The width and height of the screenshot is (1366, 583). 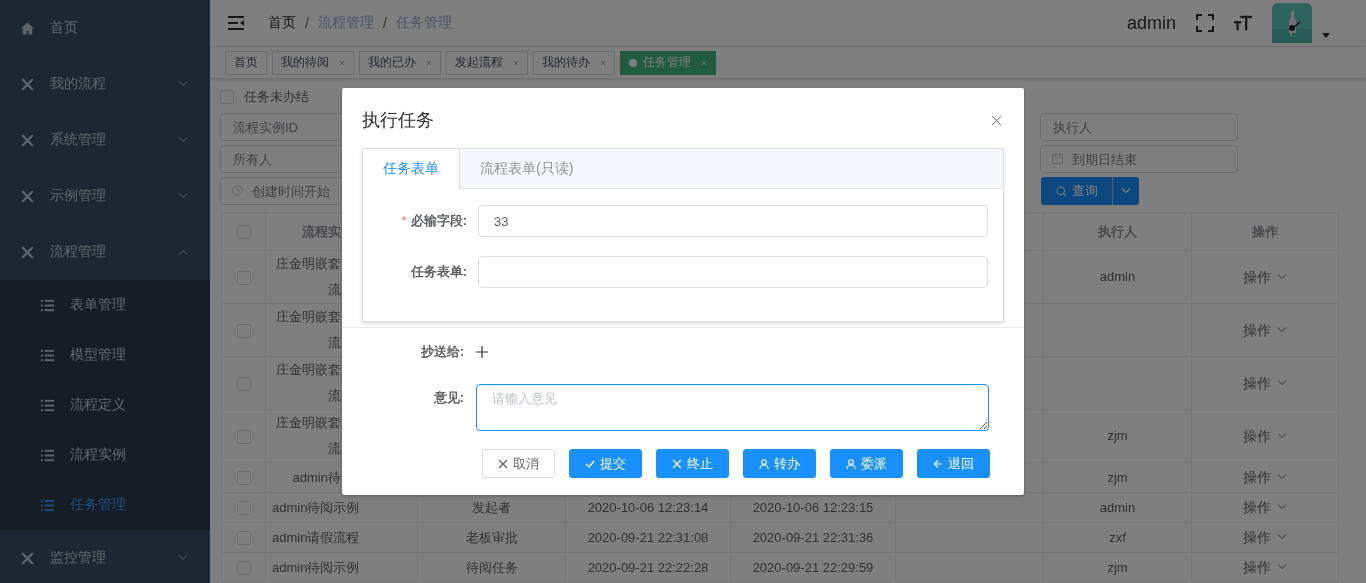 What do you see at coordinates (1205, 23) in the screenshot?
I see `fullscreen-icon` at bounding box center [1205, 23].